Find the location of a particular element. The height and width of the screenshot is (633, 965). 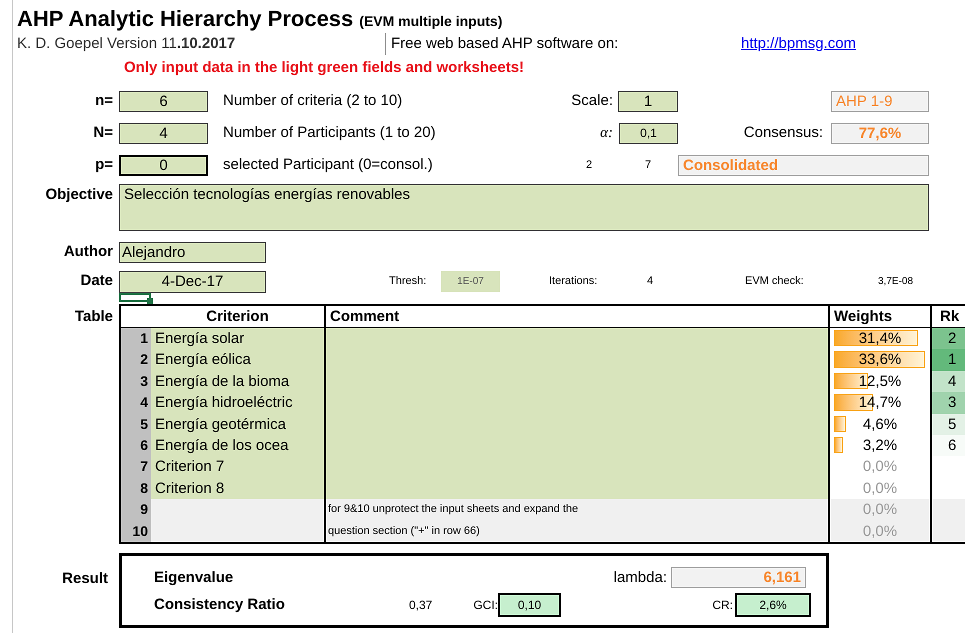

row-number: 6 is located at coordinates (136, 445).